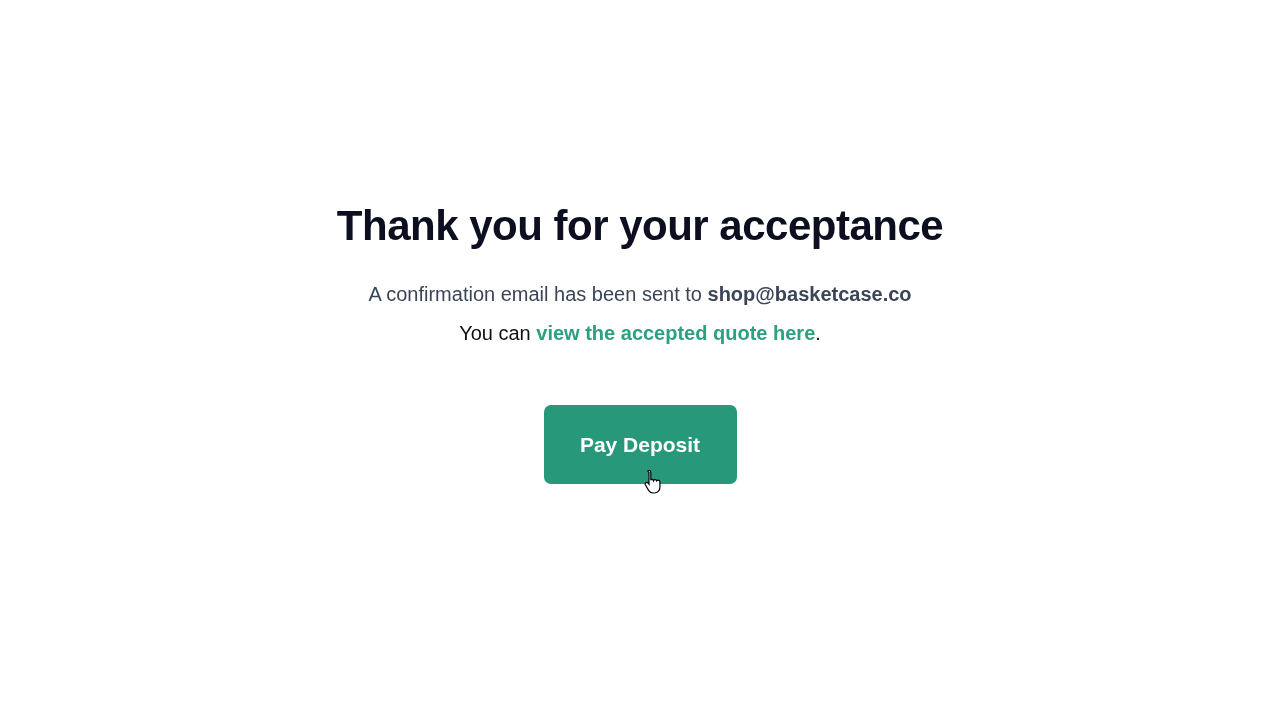  Describe the element at coordinates (676, 333) in the screenshot. I see `quote-link: view the accepted quote here` at that location.